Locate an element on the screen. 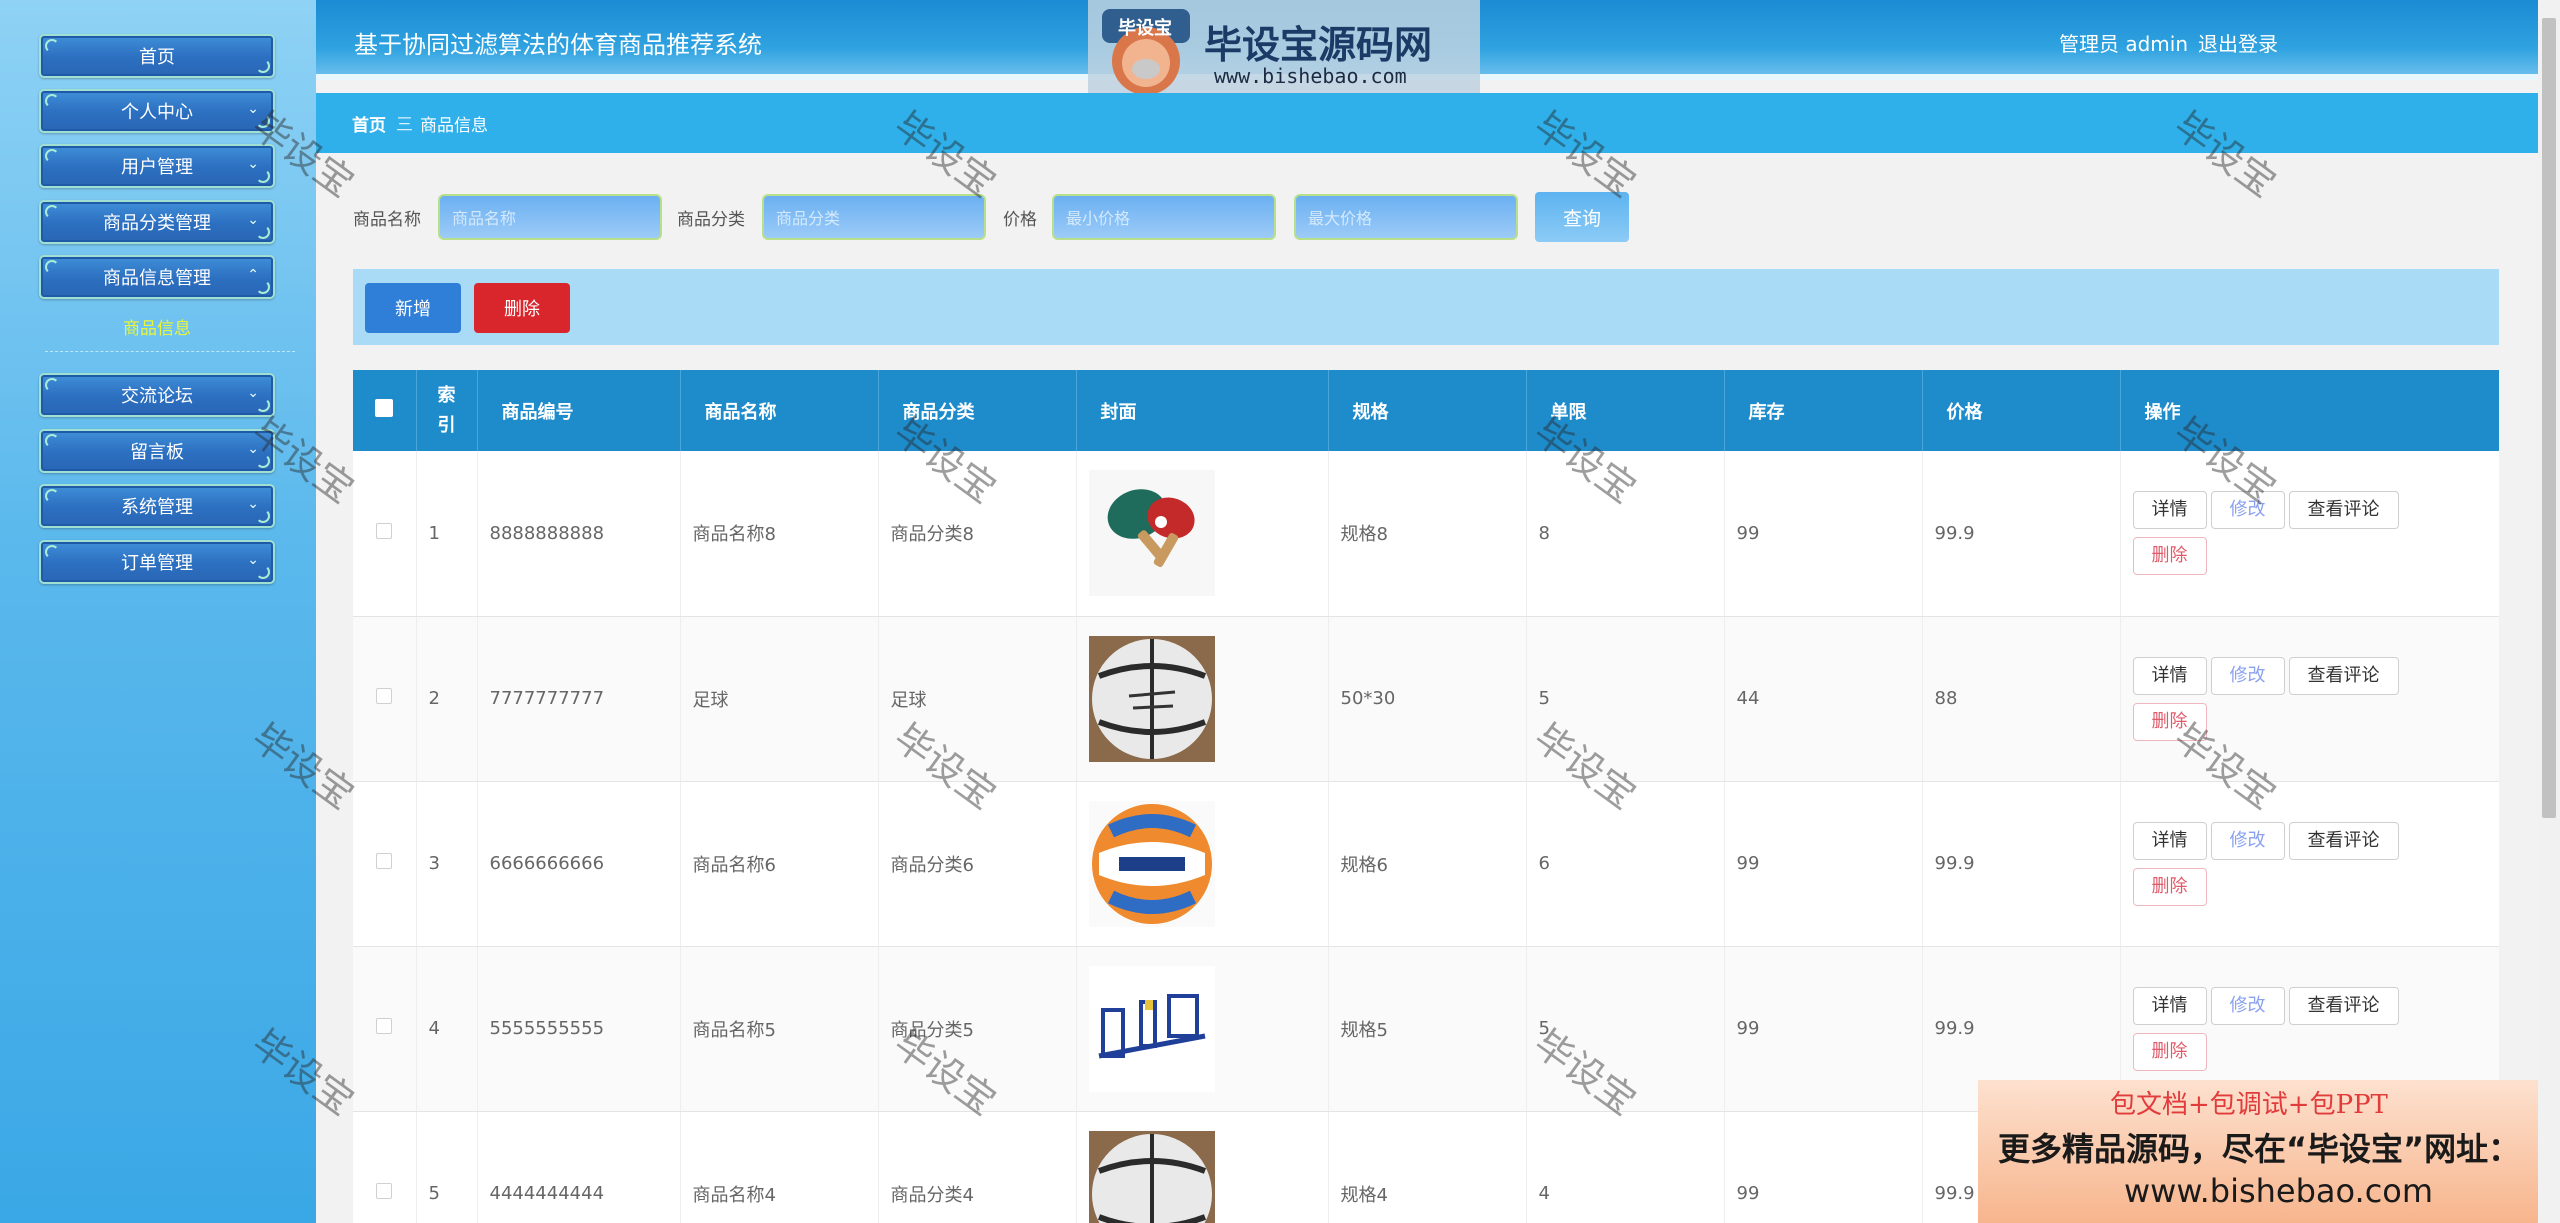  sidebar-item-orders: 订单管理 ⌄ is located at coordinates (157, 562).